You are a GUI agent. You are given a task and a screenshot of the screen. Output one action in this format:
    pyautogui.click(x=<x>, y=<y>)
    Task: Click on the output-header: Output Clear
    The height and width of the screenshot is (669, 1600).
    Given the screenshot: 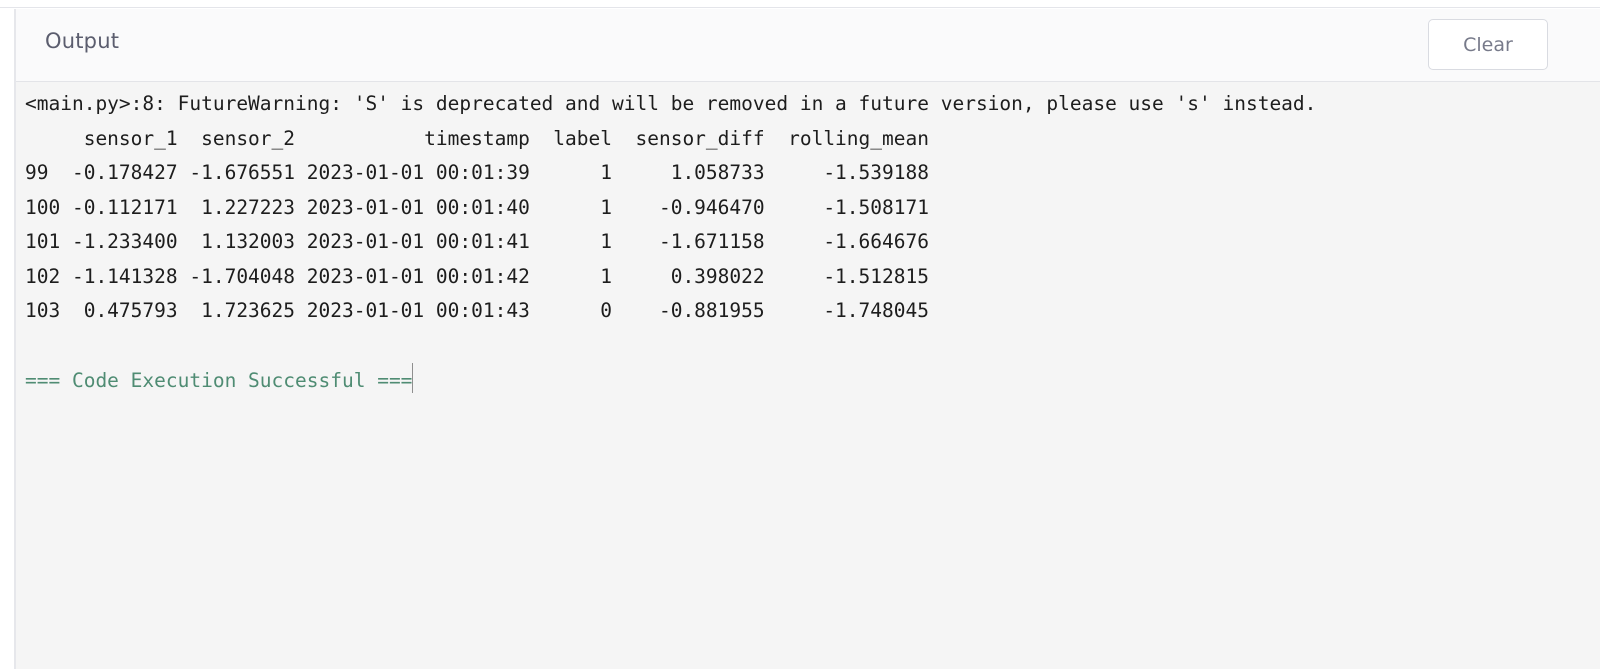 What is the action you would take?
    pyautogui.click(x=808, y=45)
    